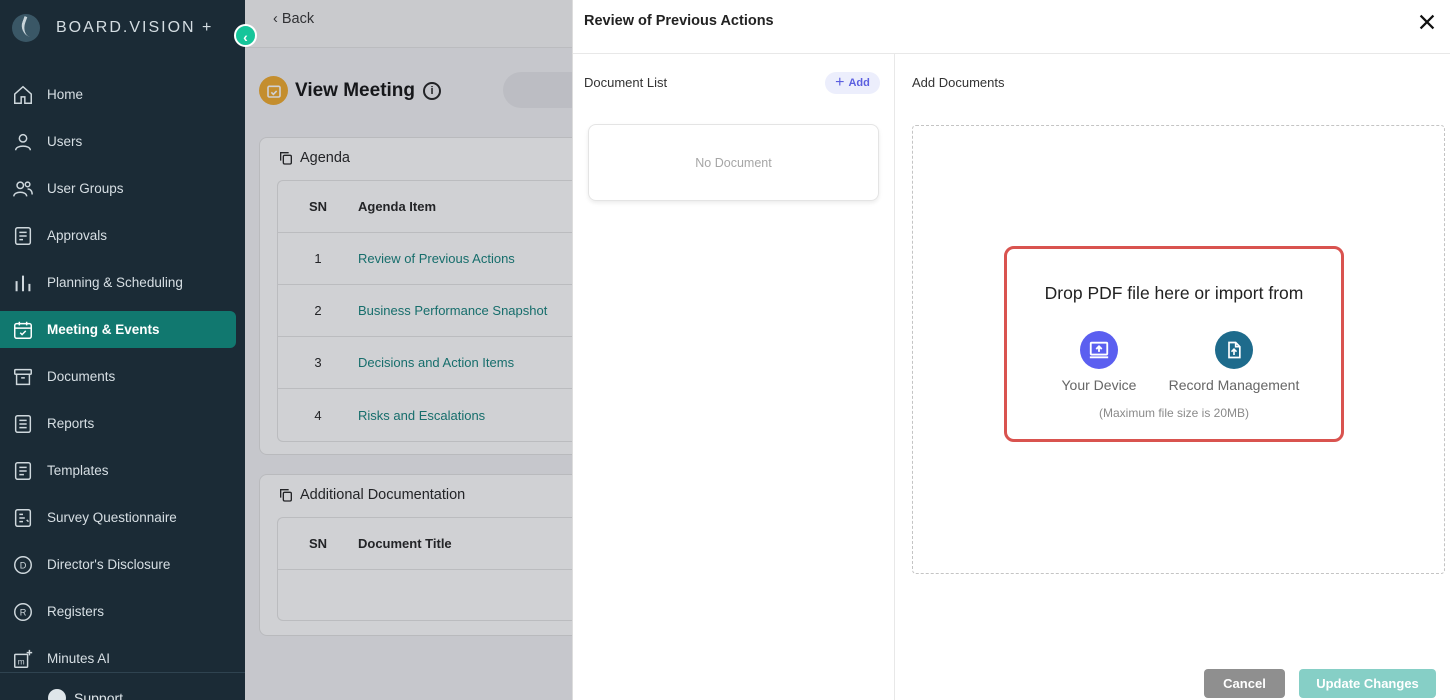 The height and width of the screenshot is (700, 1450). I want to click on col-document-title: Document Title, so click(405, 543).